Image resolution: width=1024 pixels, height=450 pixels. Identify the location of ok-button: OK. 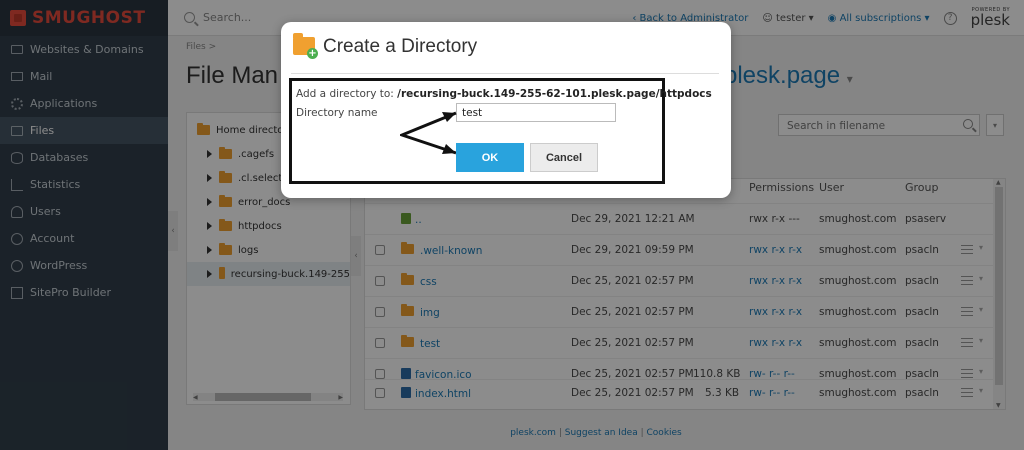
(490, 157).